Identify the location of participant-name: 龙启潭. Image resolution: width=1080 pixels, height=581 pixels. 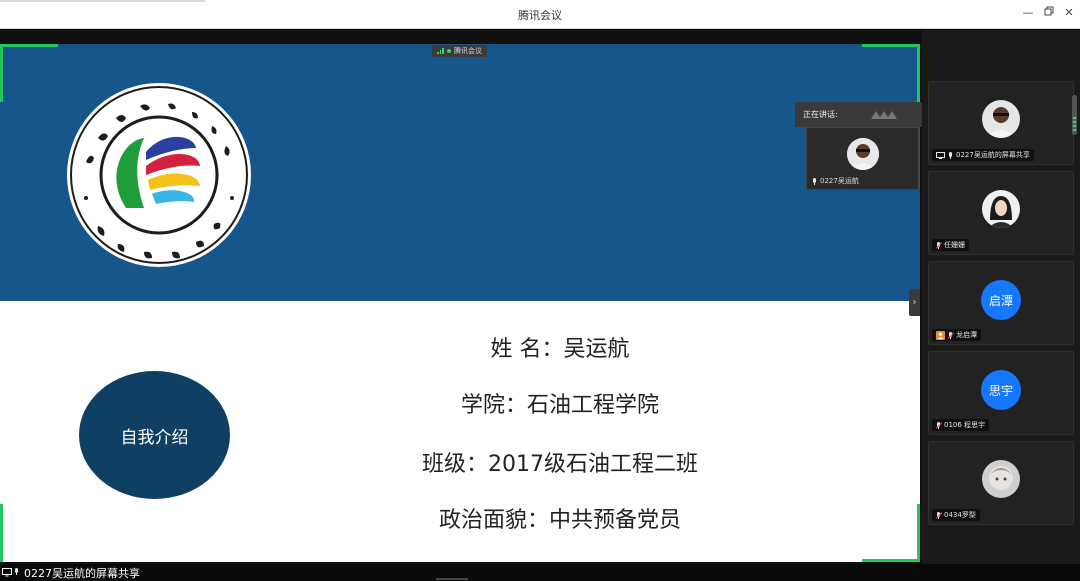
(966, 335).